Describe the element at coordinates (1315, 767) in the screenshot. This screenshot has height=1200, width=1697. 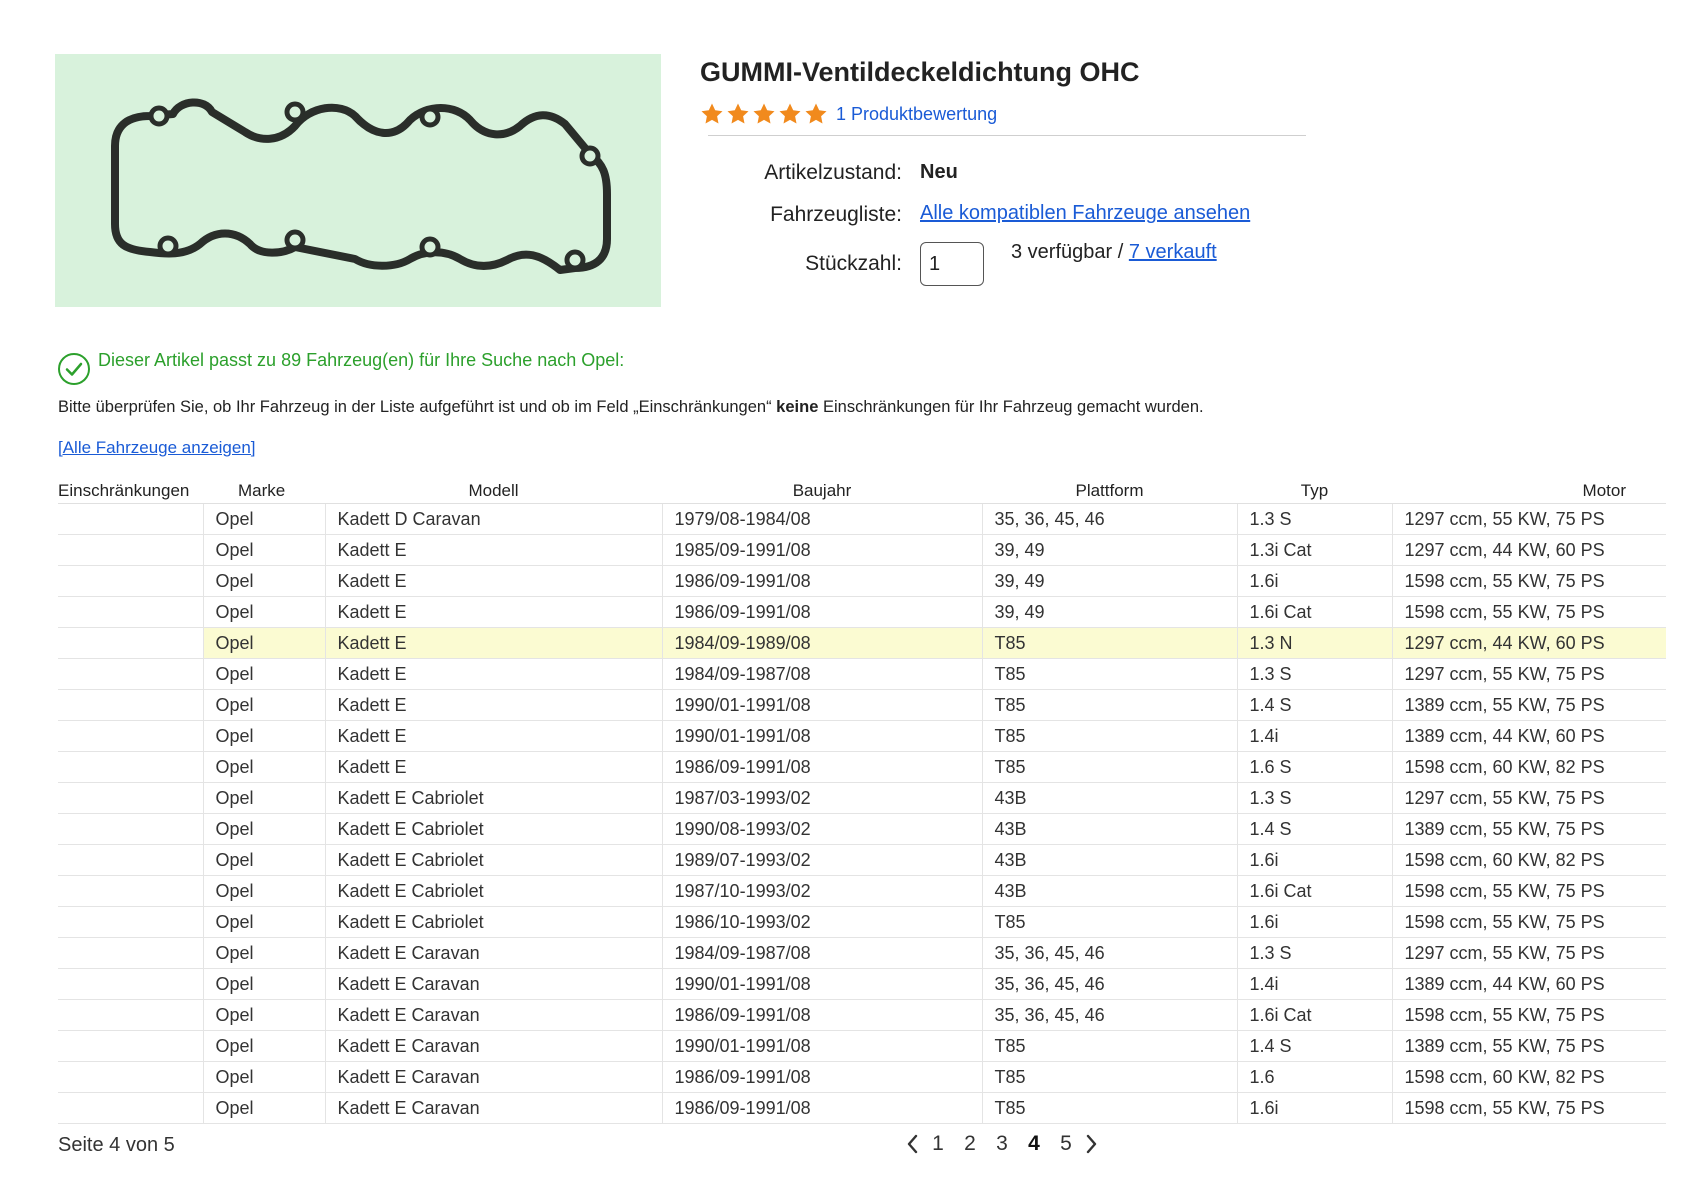
I see `type-cell: 1.6 S` at that location.